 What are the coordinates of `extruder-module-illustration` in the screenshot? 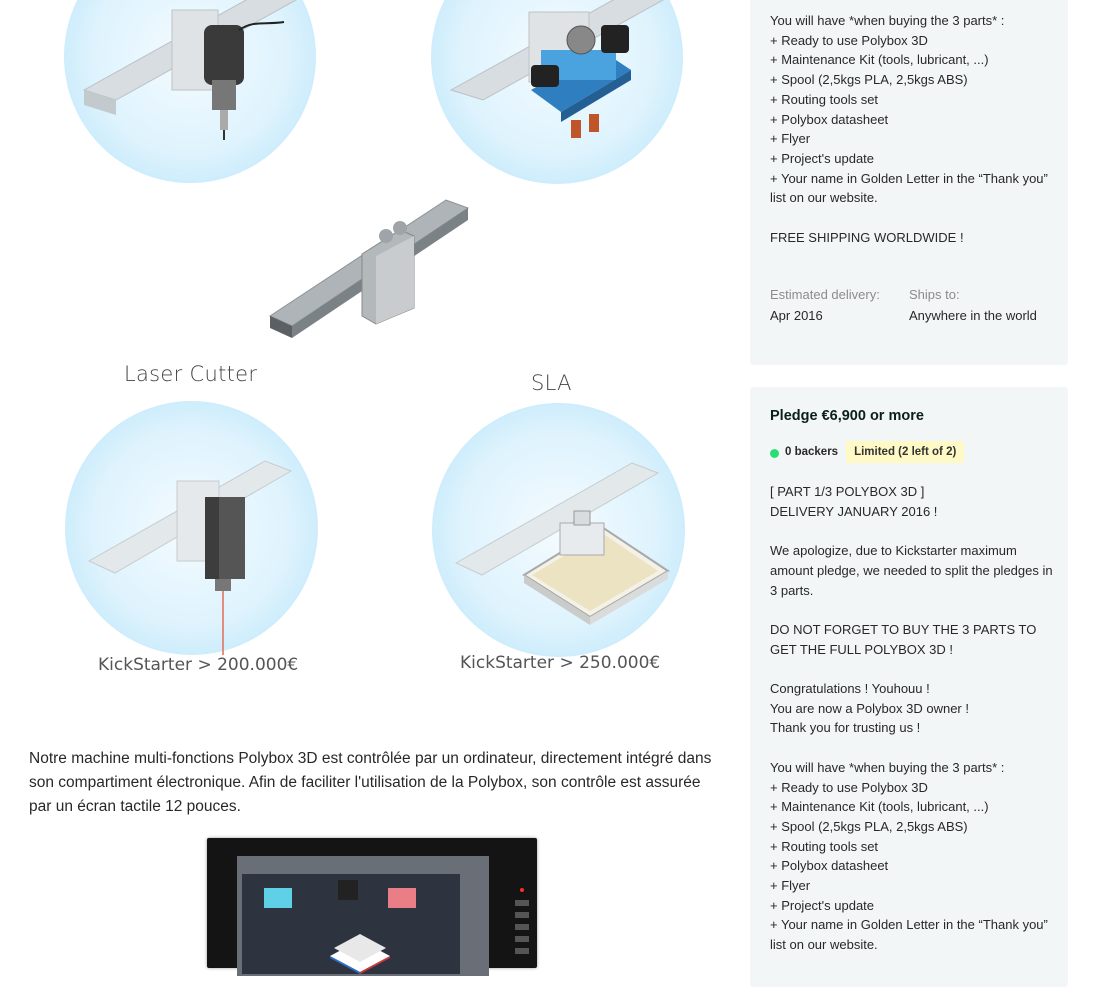 It's located at (560, 95).